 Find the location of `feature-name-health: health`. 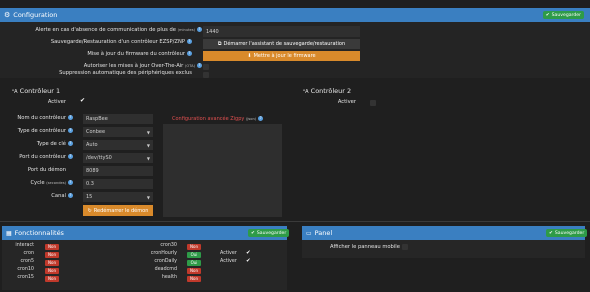

feature-name-health: health is located at coordinates (169, 277).